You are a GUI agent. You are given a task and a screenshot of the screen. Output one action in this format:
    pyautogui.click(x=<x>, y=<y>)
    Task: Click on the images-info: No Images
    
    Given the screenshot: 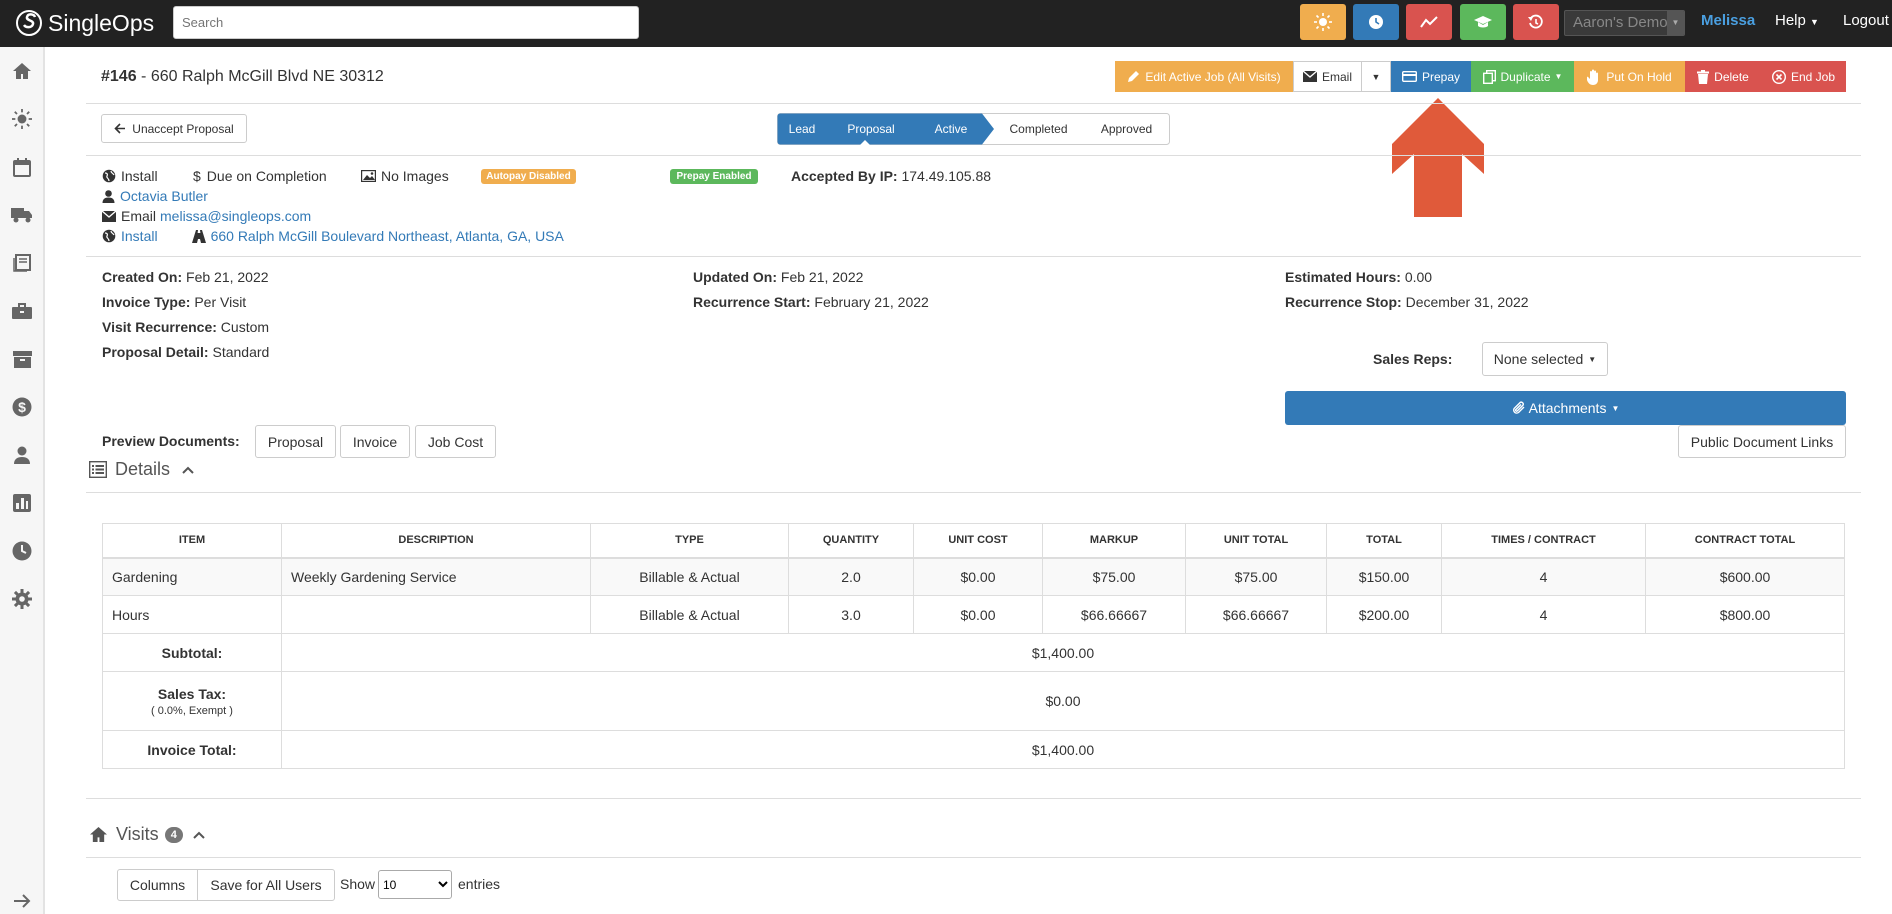 What is the action you would take?
    pyautogui.click(x=405, y=176)
    